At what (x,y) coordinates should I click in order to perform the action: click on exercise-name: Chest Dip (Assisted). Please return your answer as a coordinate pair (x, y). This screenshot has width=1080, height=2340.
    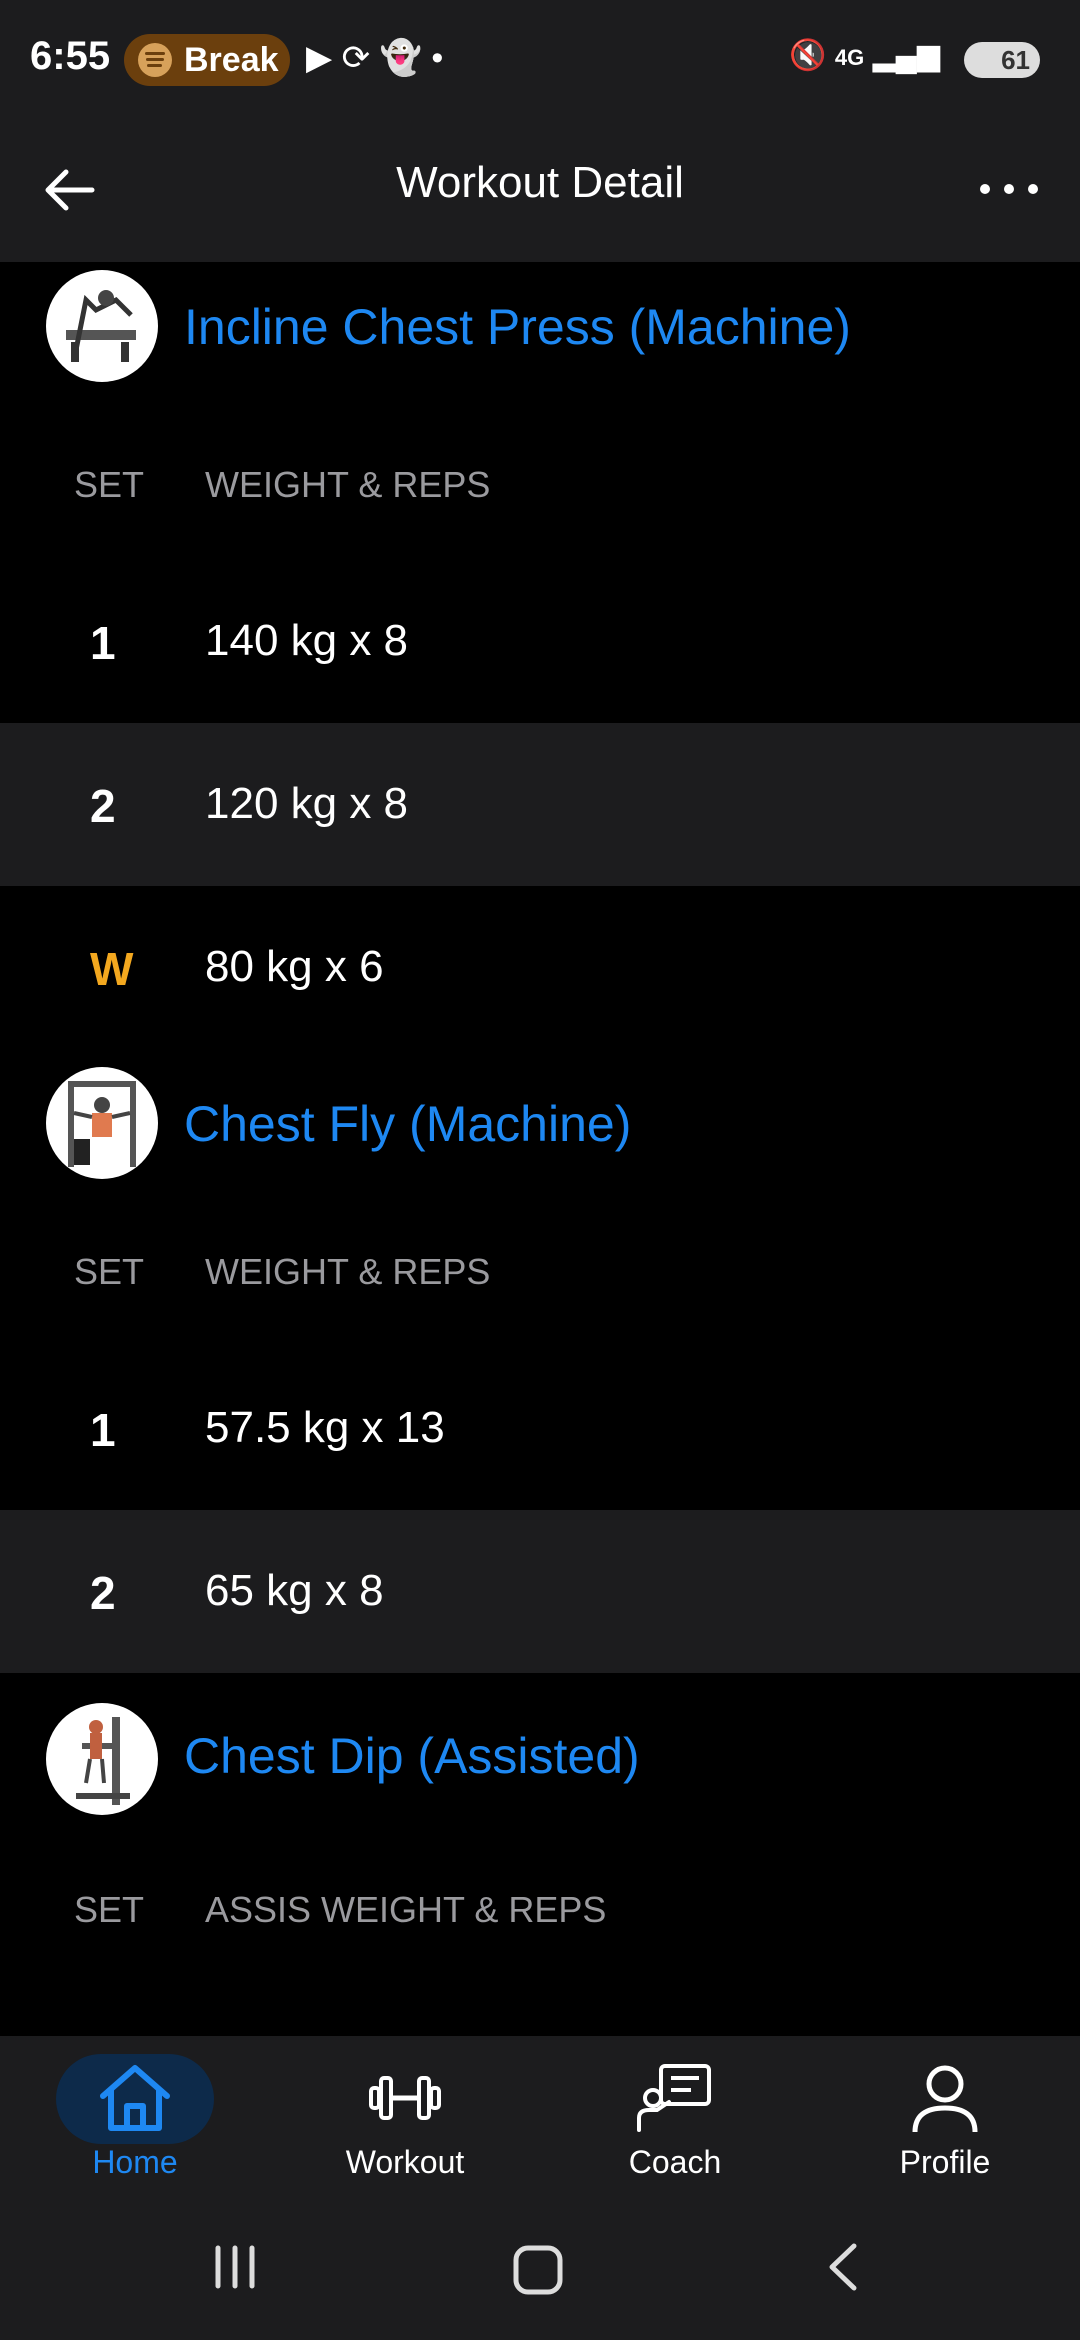
    Looking at the image, I should click on (412, 1756).